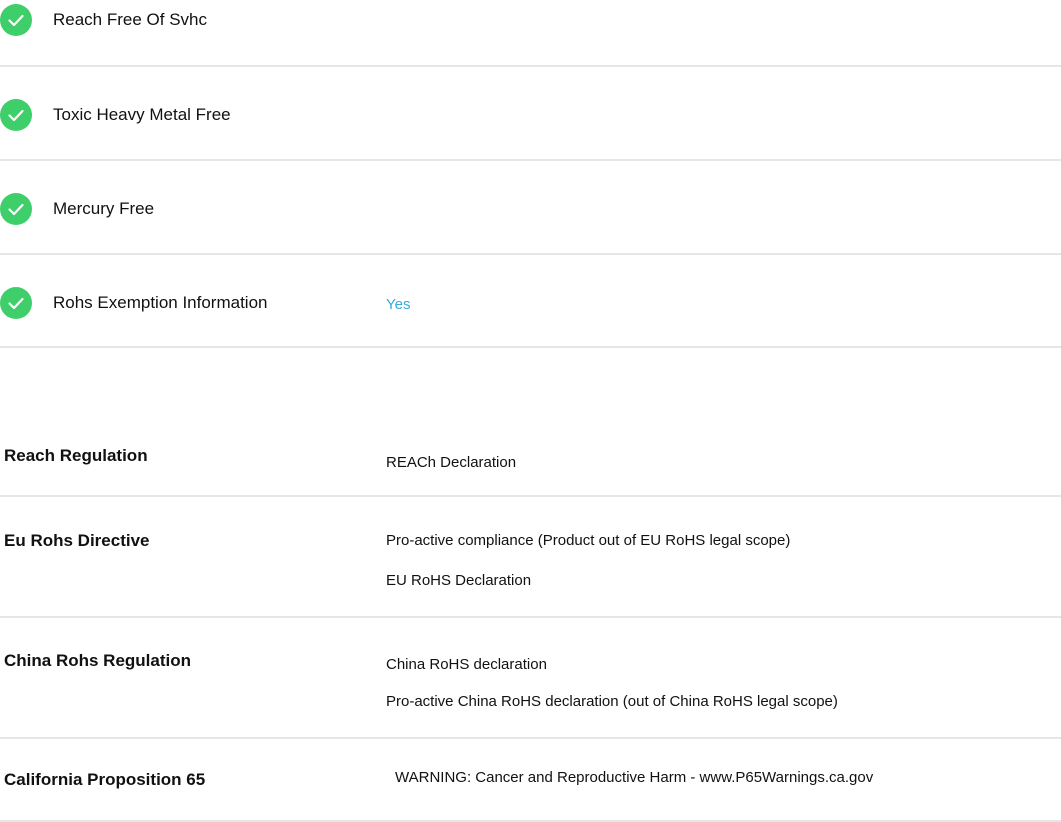  I want to click on regulation-label: California Proposition 65, so click(105, 779).